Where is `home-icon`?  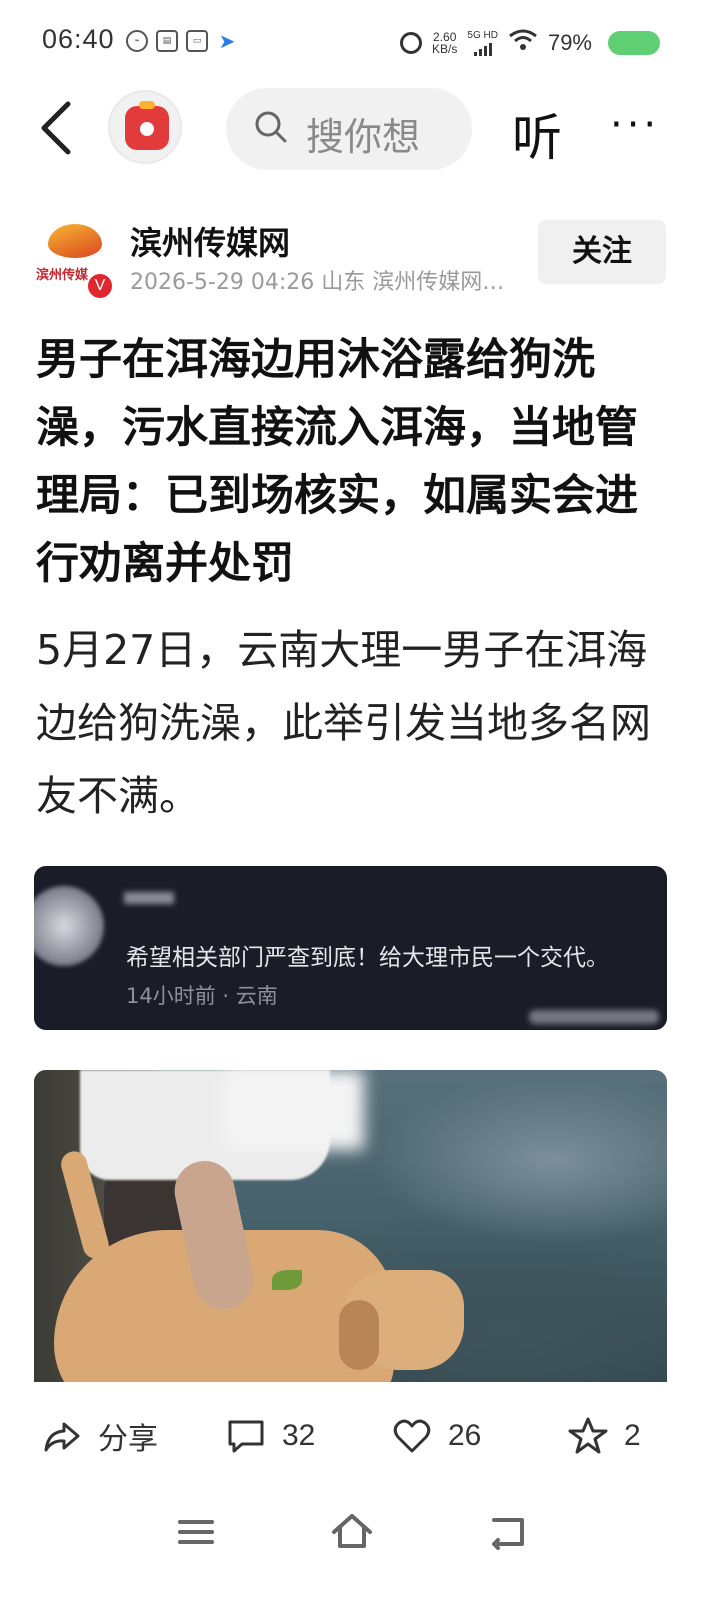
home-icon is located at coordinates (352, 1531).